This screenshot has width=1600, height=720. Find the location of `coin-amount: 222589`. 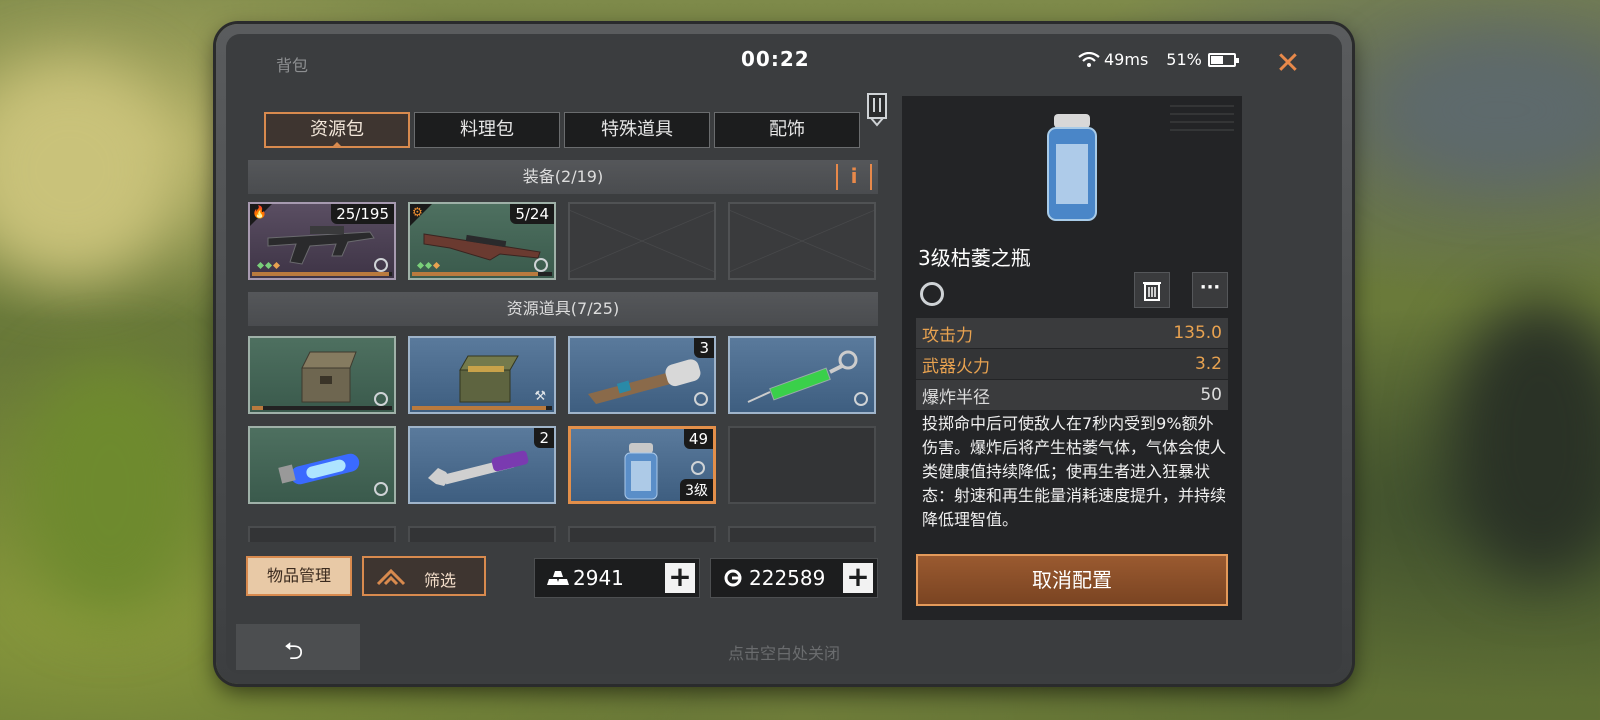

coin-amount: 222589 is located at coordinates (787, 578).